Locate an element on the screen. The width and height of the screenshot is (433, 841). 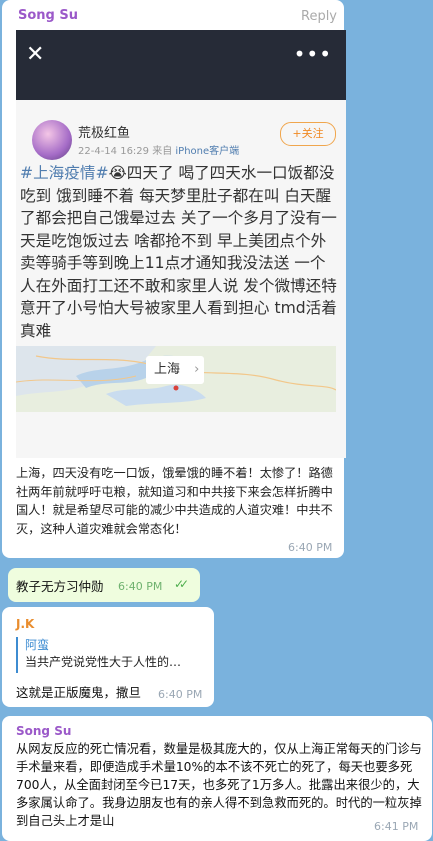
weibo-username: 荒极红鱼 is located at coordinates (104, 133).